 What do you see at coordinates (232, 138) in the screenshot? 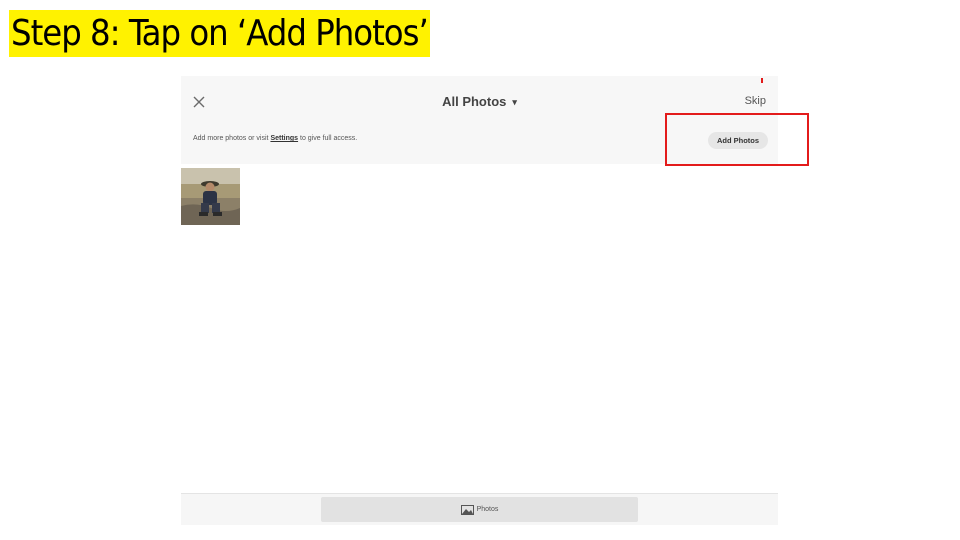
I see `access-notice-text-before: Add more photos or visit` at bounding box center [232, 138].